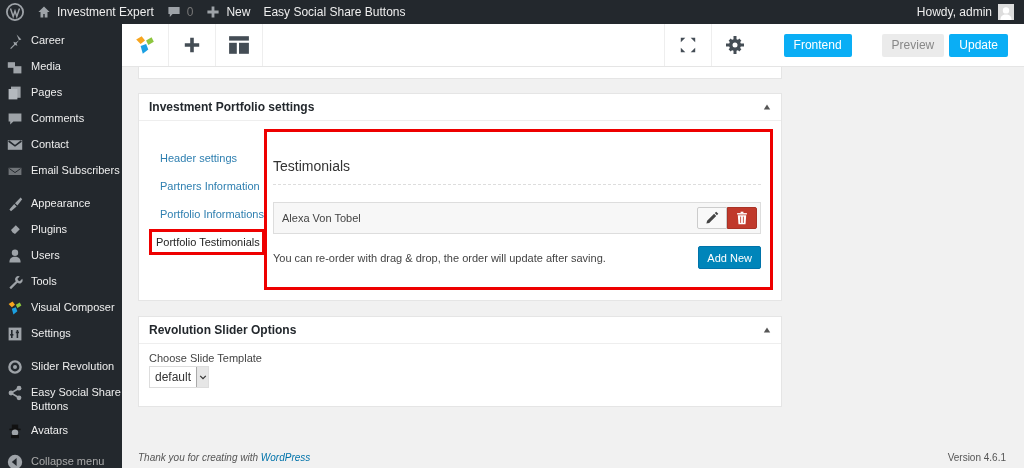  I want to click on edit-button, so click(712, 218).